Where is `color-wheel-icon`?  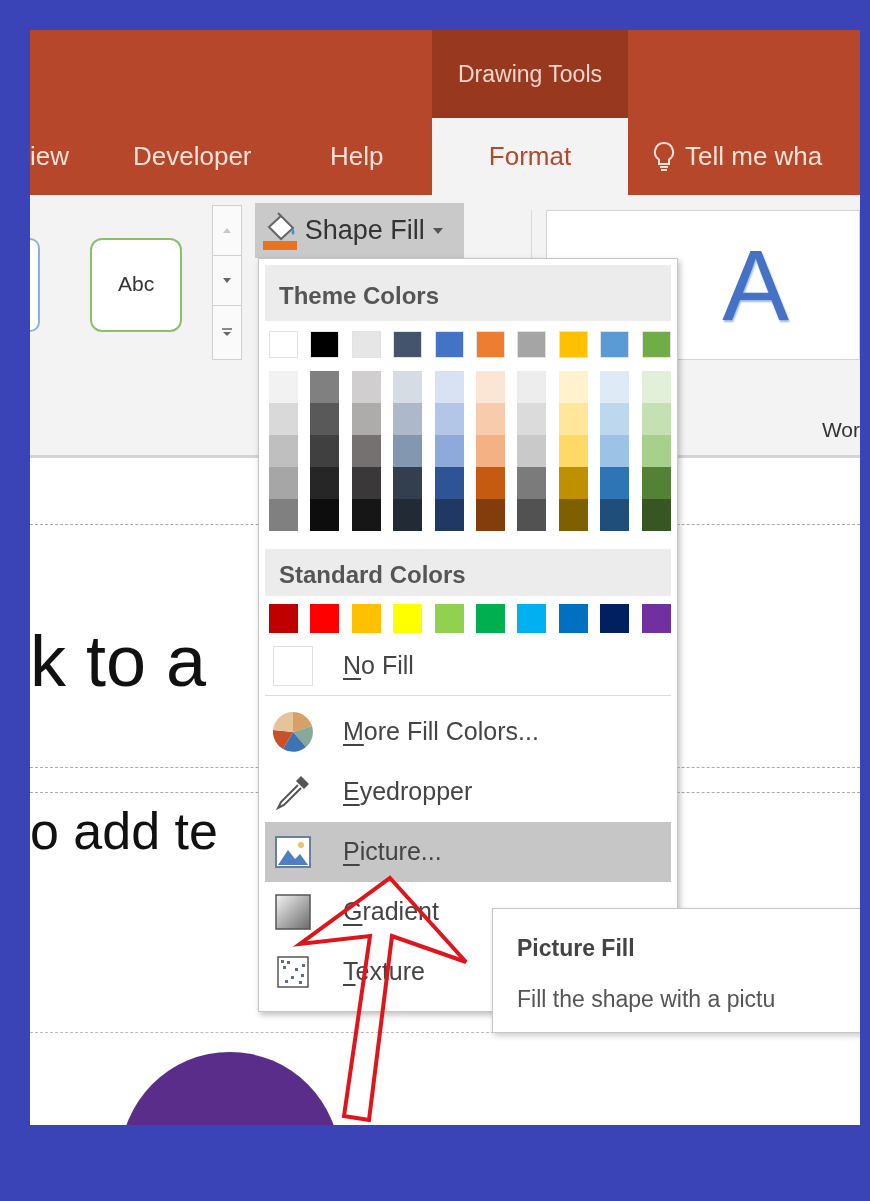 color-wheel-icon is located at coordinates (293, 732).